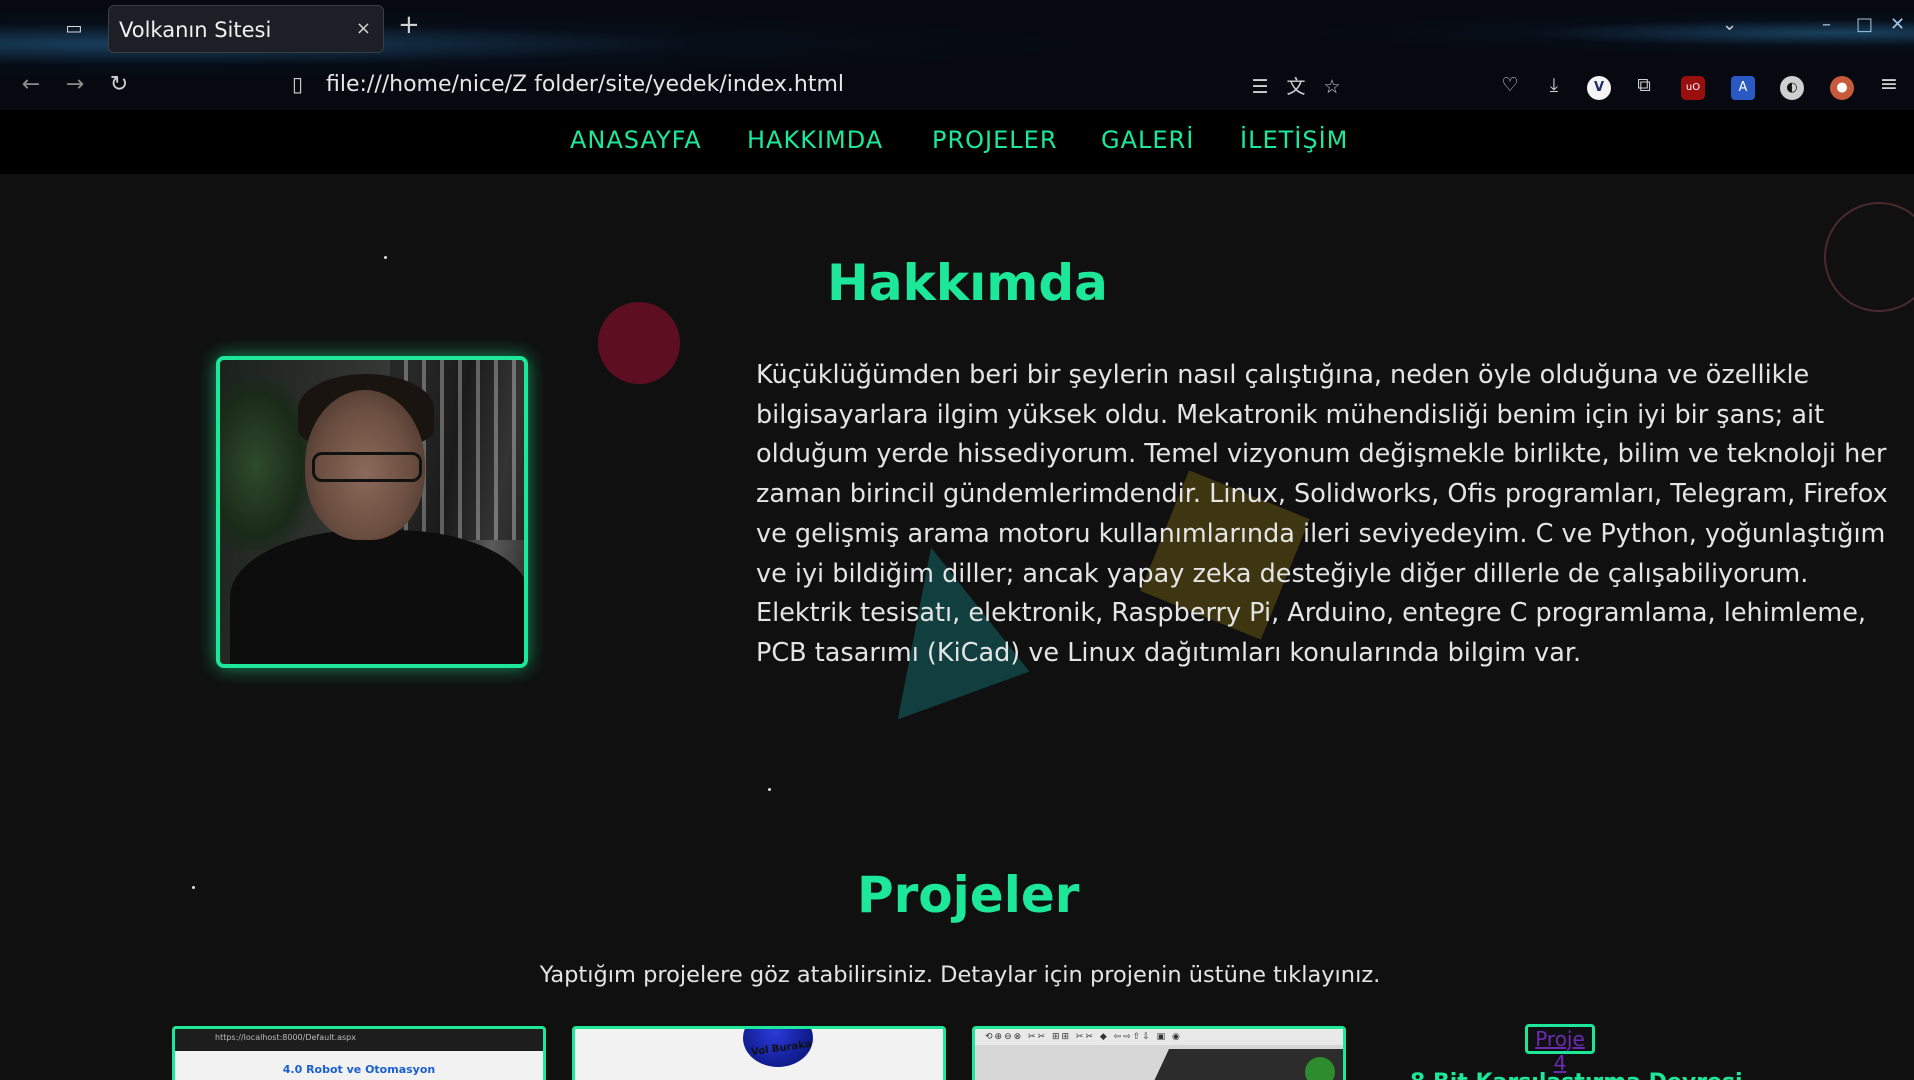  What do you see at coordinates (1599, 88) in the screenshot?
I see `vivaldi-extension-icon: V` at bounding box center [1599, 88].